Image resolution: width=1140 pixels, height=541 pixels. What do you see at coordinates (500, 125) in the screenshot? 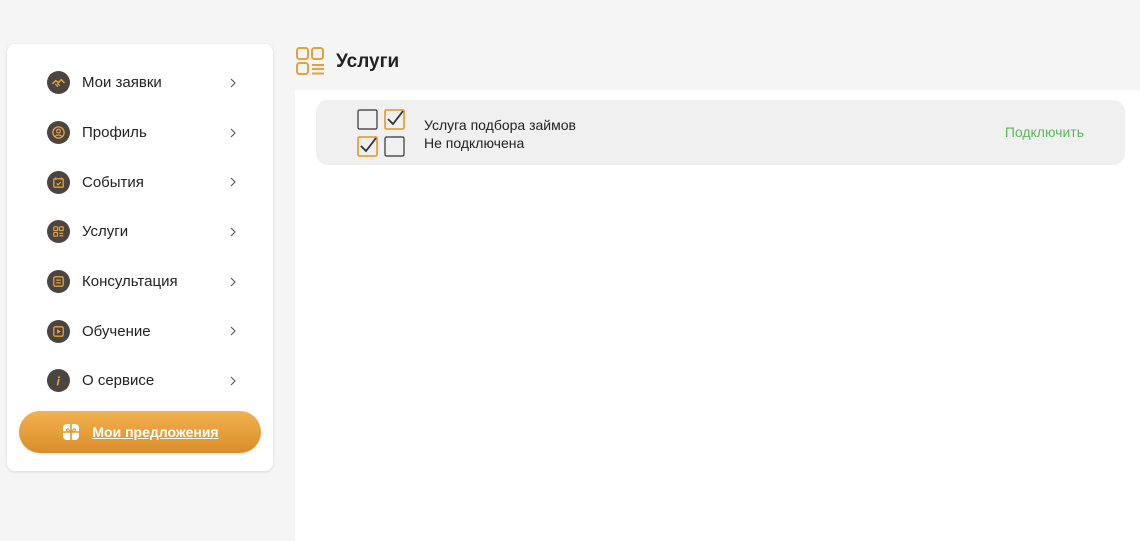
I see `service-name: Услуга подбора займов` at bounding box center [500, 125].